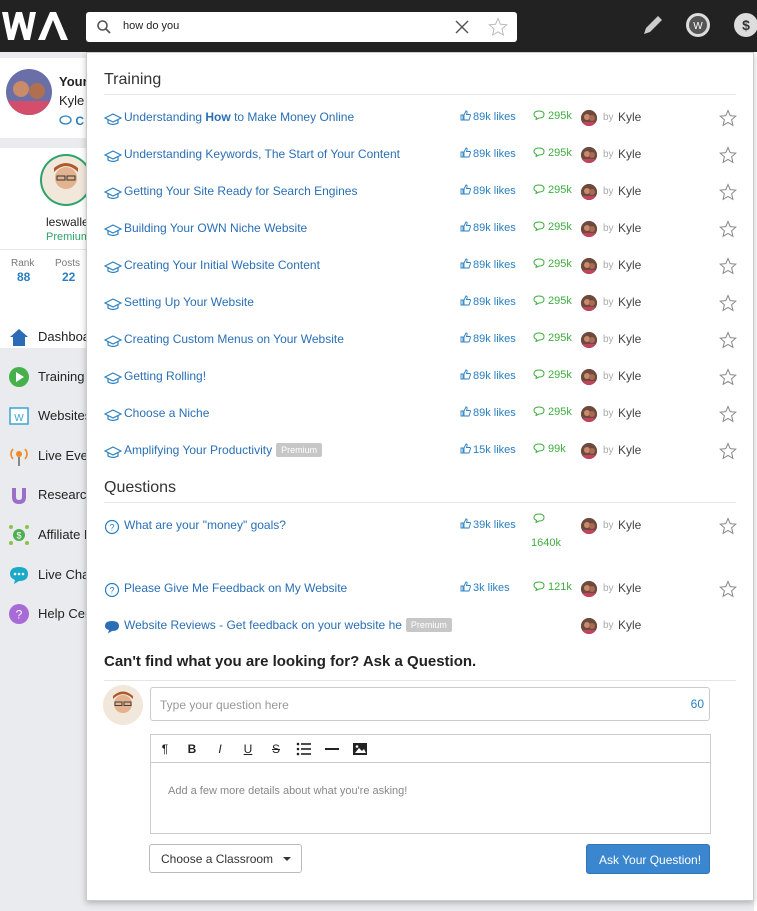 The image size is (757, 911). I want to click on rank-label: Rank, so click(23, 263).